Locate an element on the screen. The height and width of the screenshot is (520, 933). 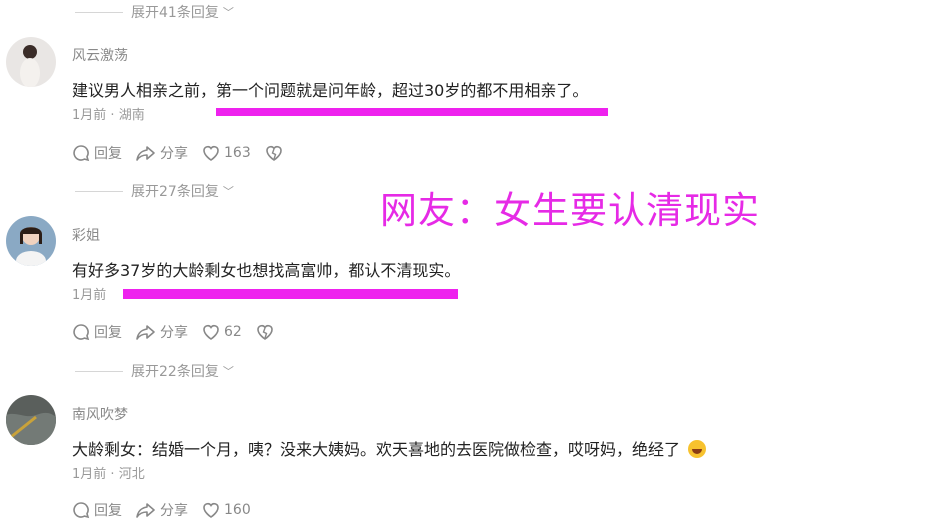
comment-text: 大龄剩女：结婚一个月，咦？没来大姨妈。欢天喜地的去医院做检查，哎呀妈，绝经了 is located at coordinates (389, 448).